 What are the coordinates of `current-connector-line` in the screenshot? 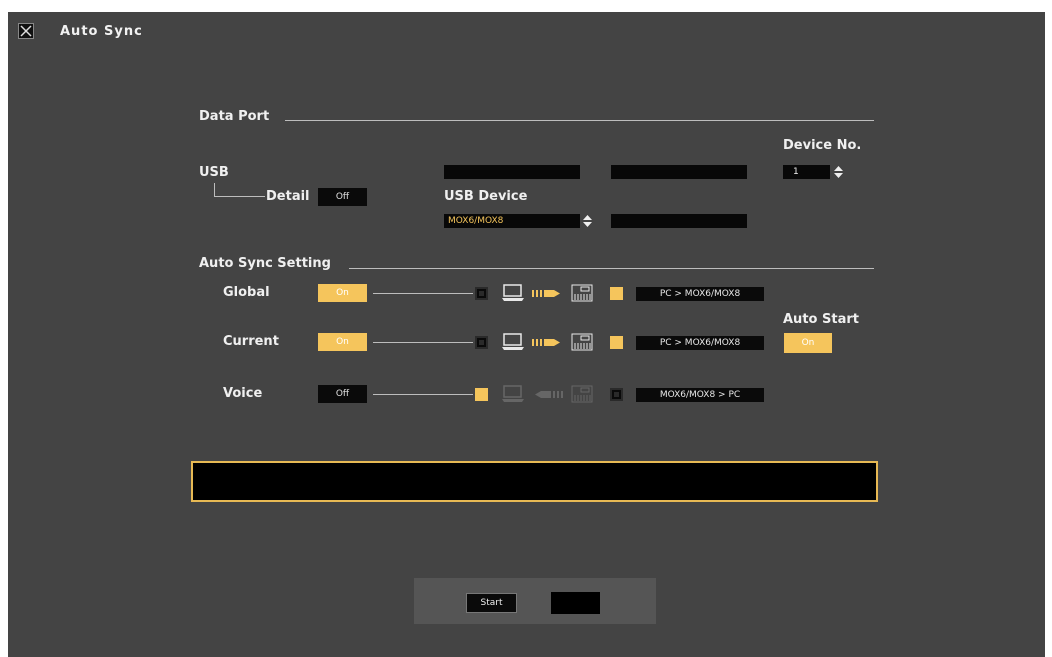 It's located at (423, 342).